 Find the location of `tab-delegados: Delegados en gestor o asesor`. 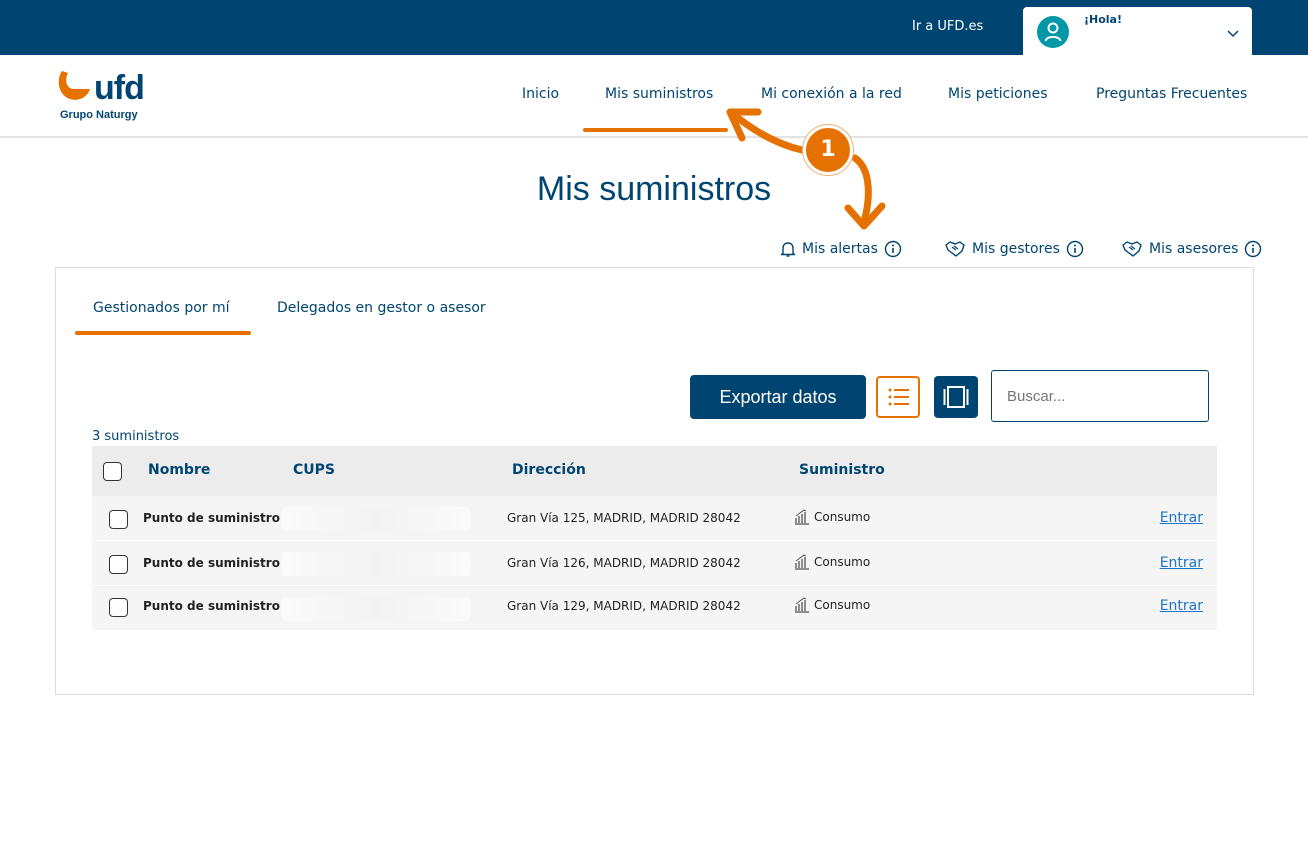

tab-delegados: Delegados en gestor o asesor is located at coordinates (381, 308).